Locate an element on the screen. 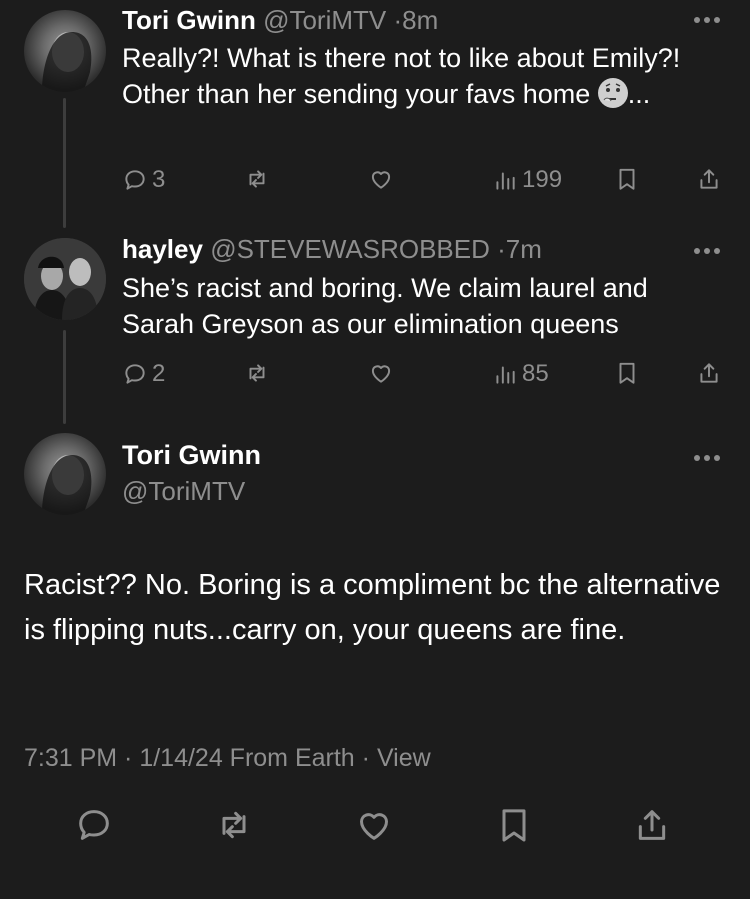 The image size is (750, 899). reply-count: 3 is located at coordinates (159, 179).